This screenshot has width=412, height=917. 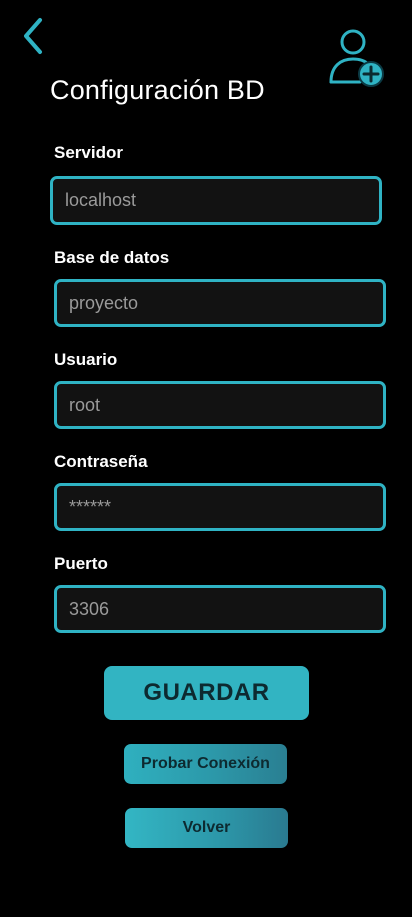 I want to click on back-button, so click(x=34, y=36).